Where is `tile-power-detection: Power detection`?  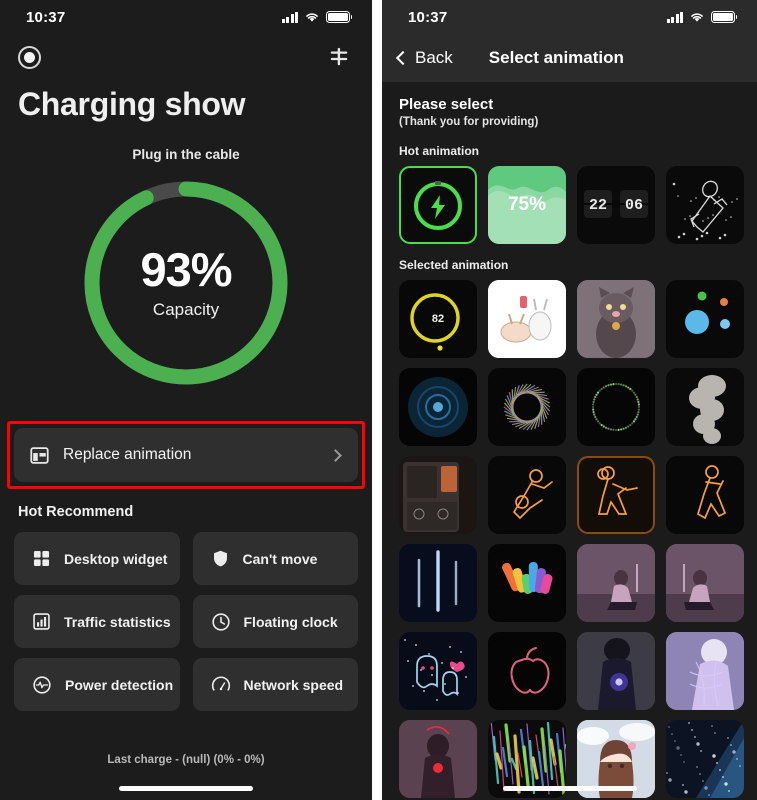 tile-power-detection: Power detection is located at coordinates (97, 684).